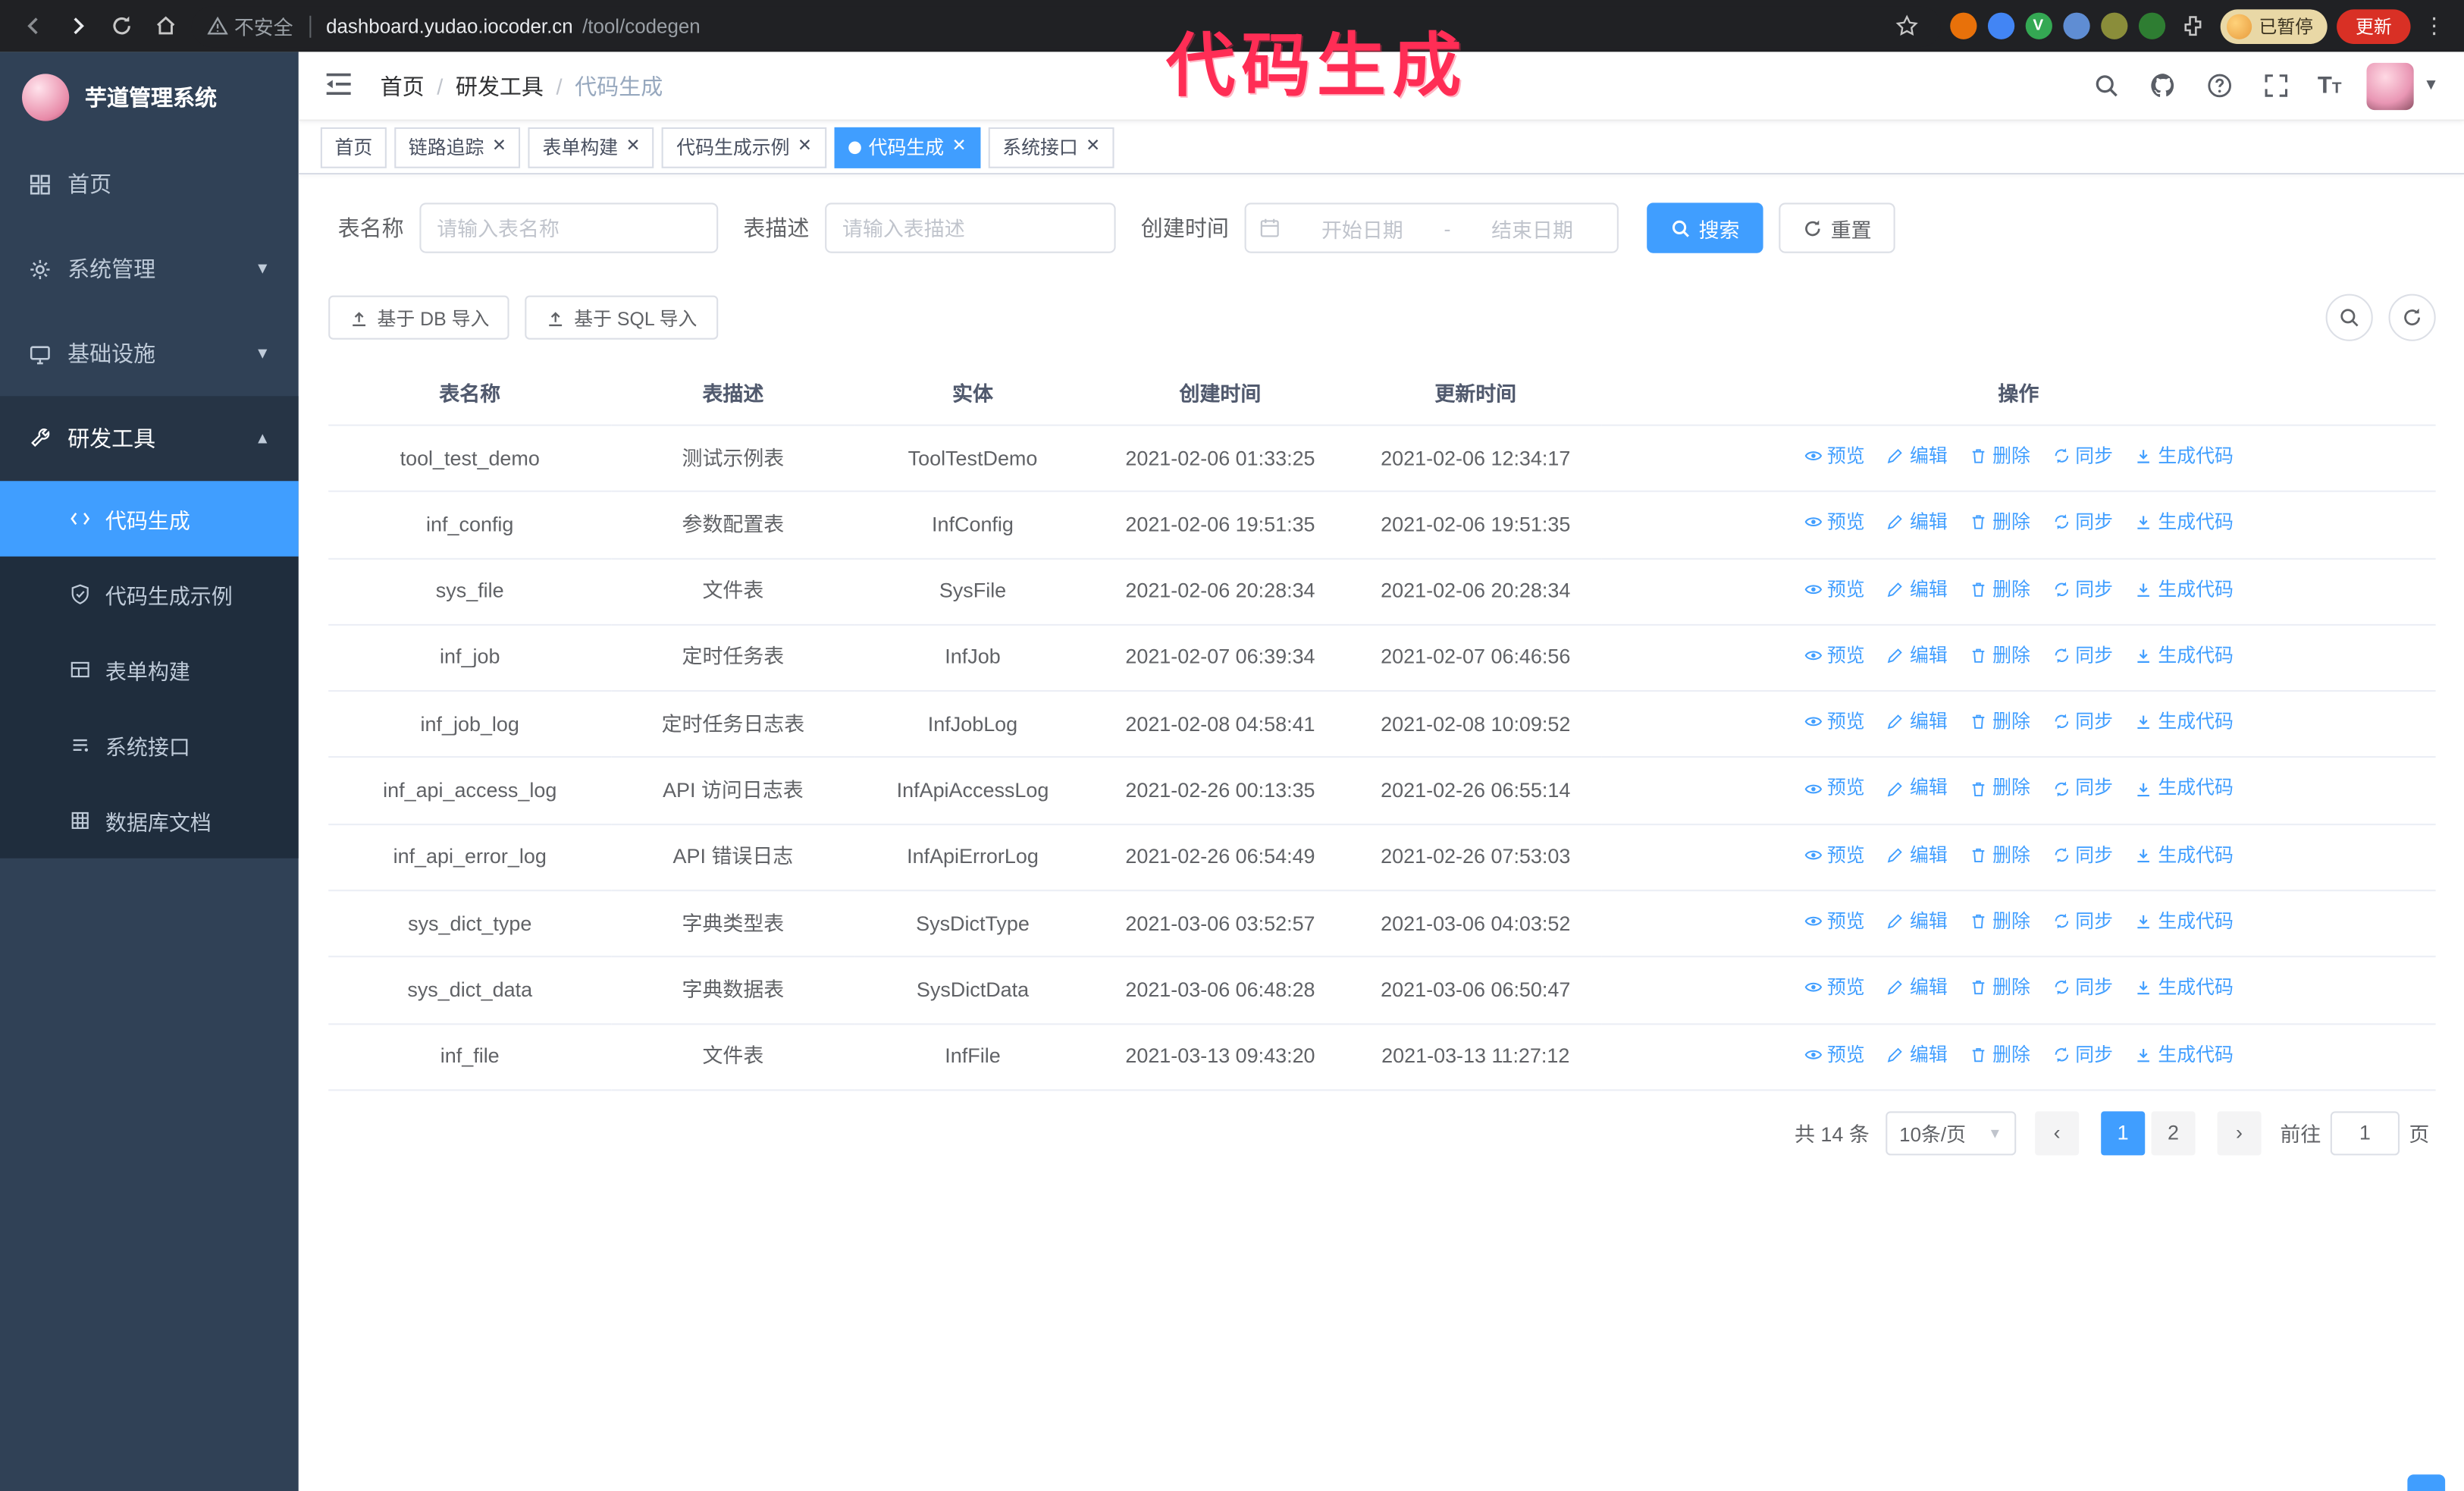  Describe the element at coordinates (458, 147) in the screenshot. I see `tab-tracing: 链路追踪 ✕` at that location.